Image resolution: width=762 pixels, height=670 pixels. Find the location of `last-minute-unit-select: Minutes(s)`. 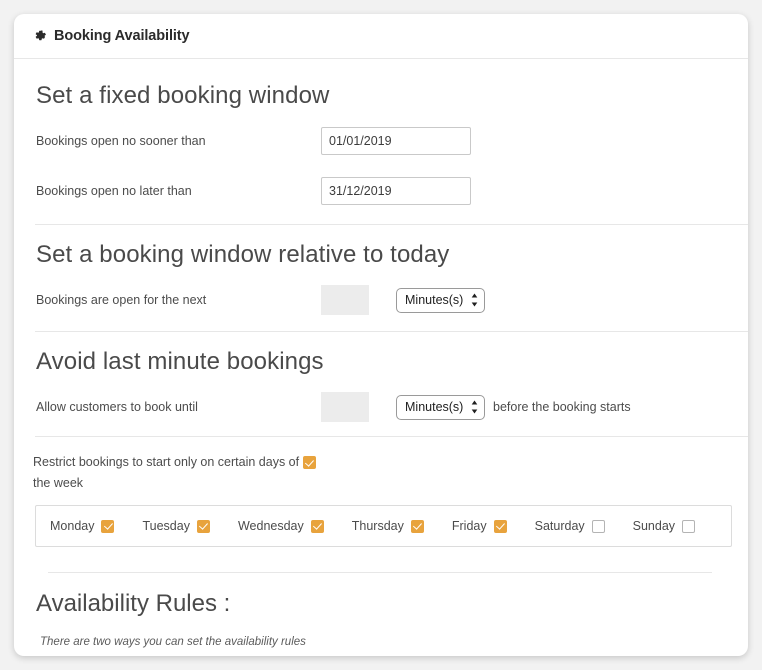

last-minute-unit-select: Minutes(s) is located at coordinates (440, 407).